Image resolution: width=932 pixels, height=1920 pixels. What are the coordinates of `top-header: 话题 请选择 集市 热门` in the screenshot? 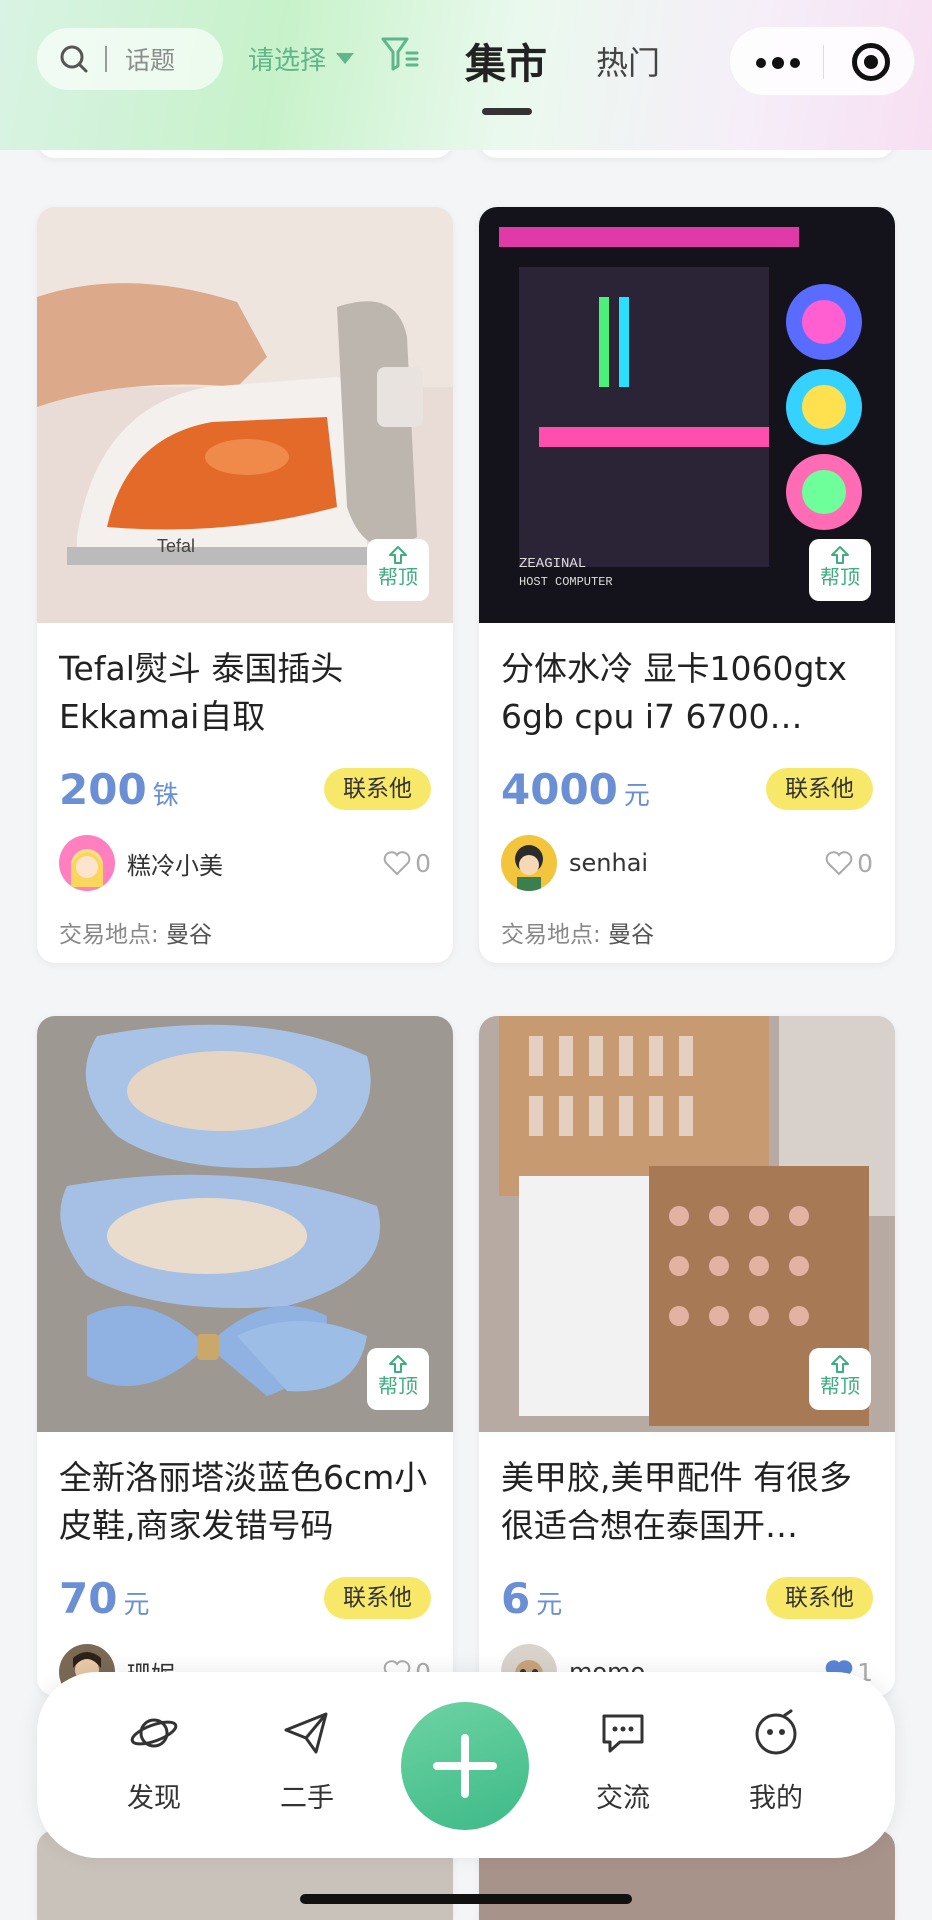 It's located at (466, 75).